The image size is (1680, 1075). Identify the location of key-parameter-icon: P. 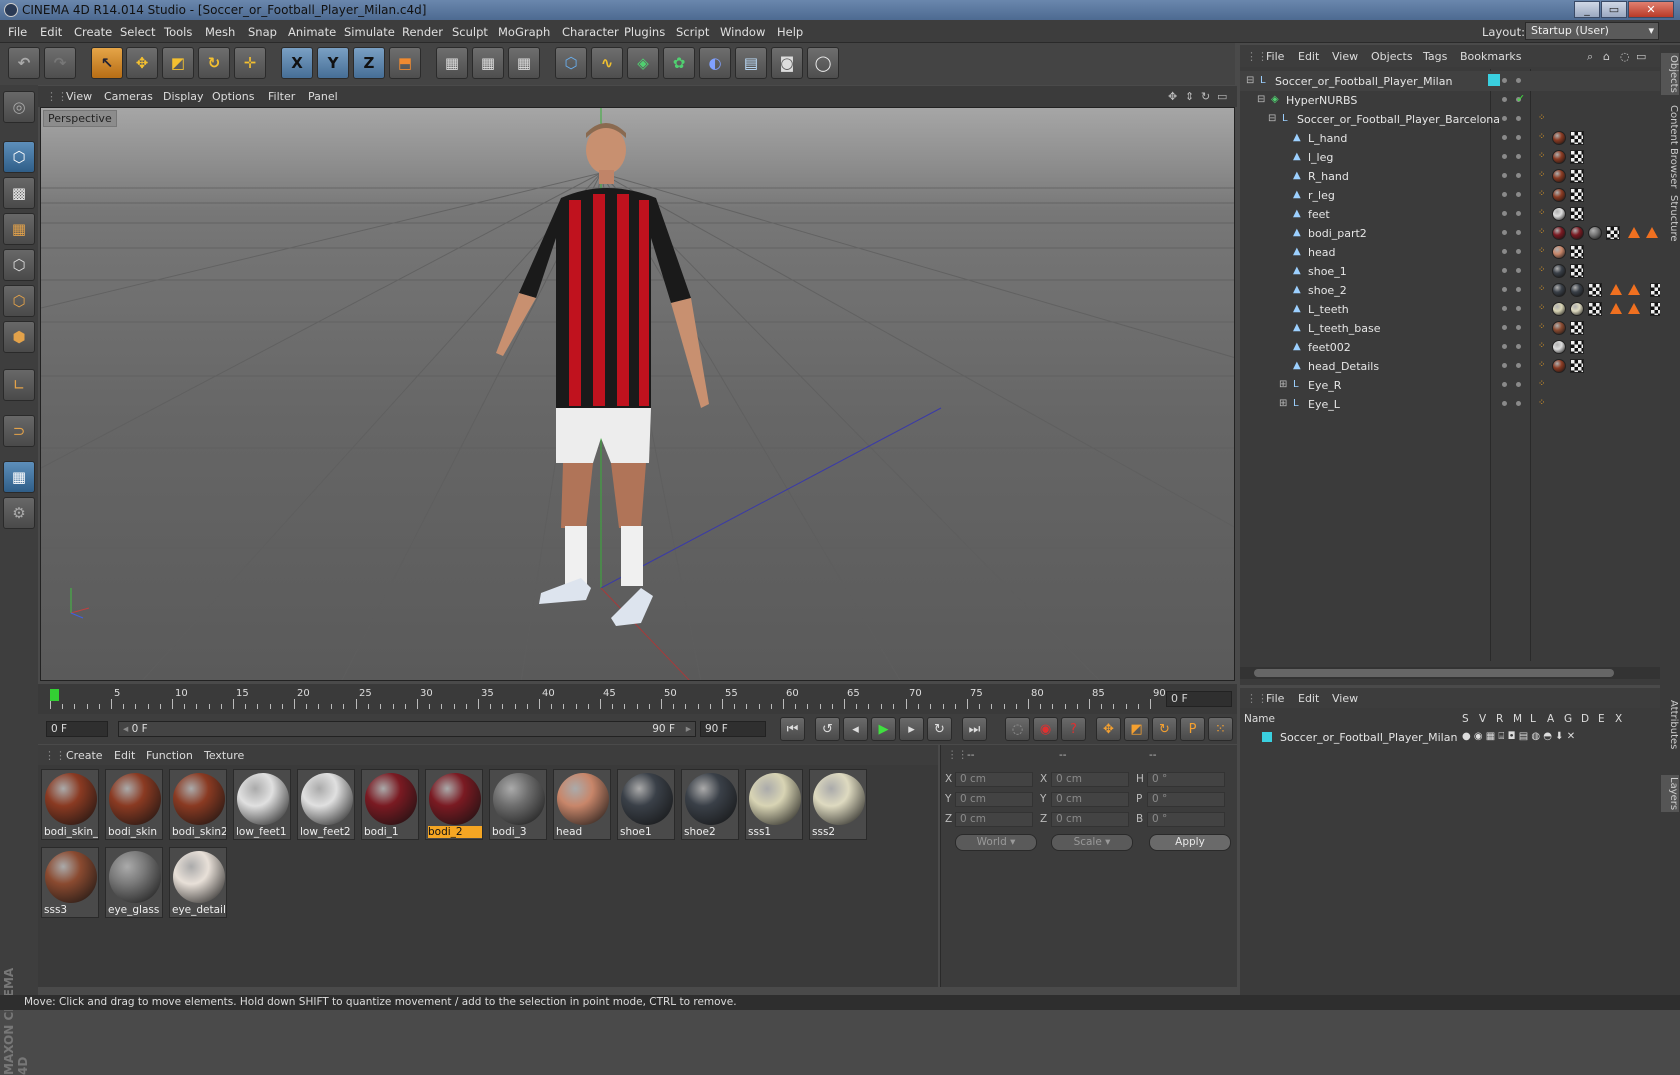
(1192, 729).